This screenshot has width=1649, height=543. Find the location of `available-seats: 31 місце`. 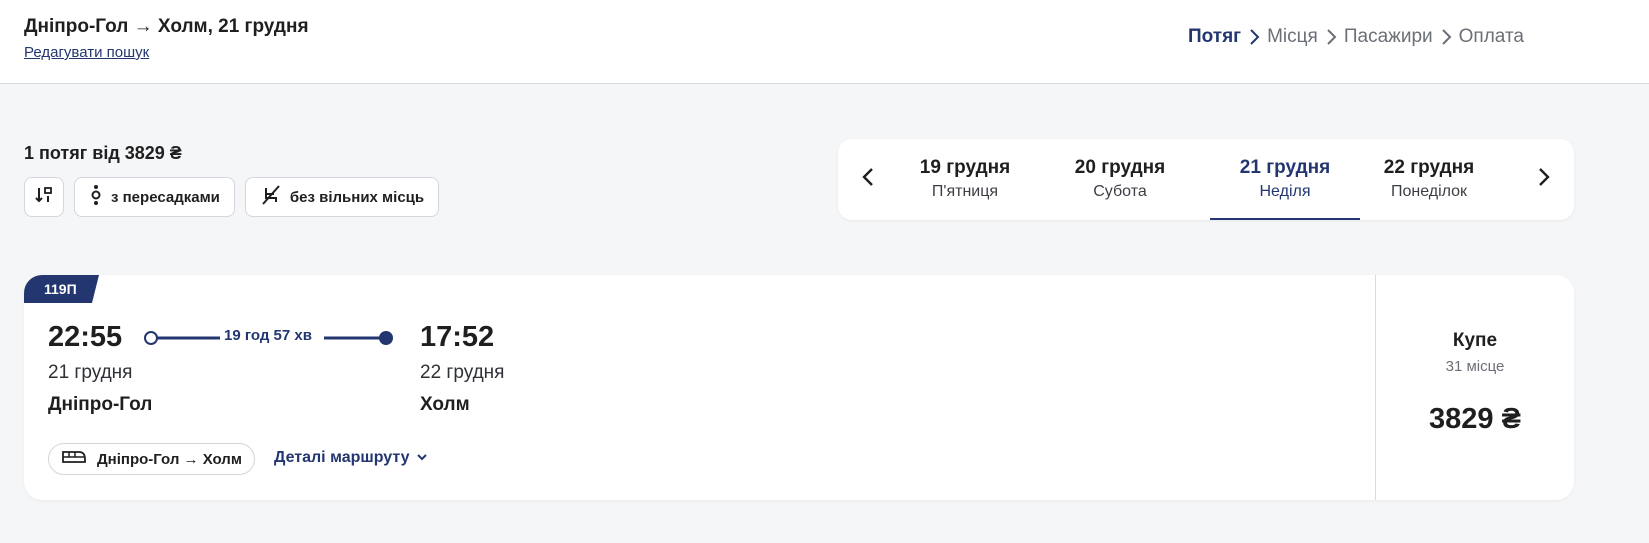

available-seats: 31 місце is located at coordinates (1475, 366).